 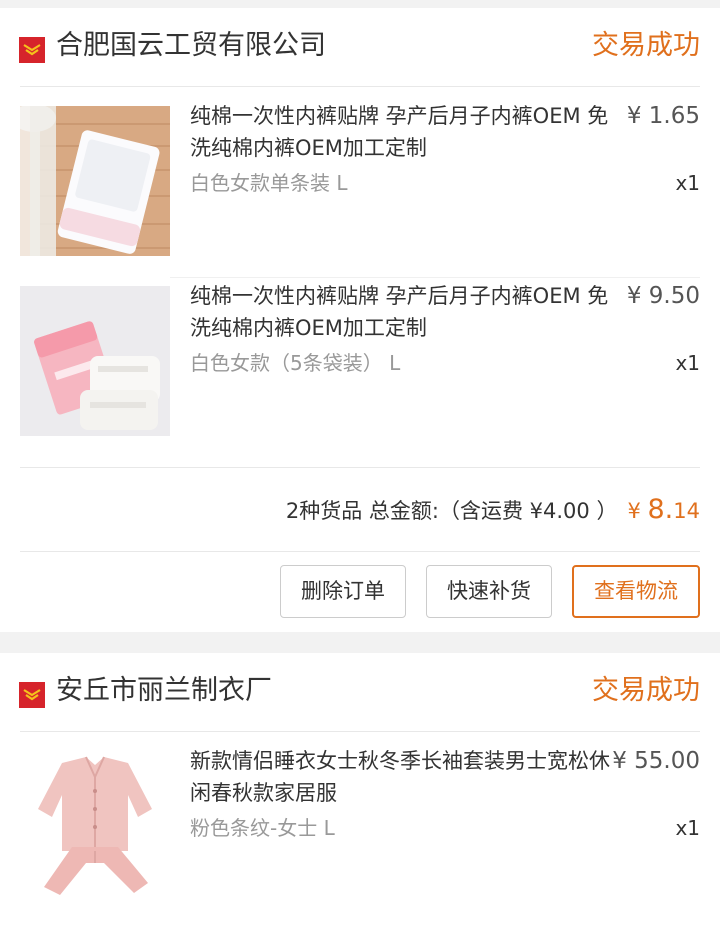 I want to click on view-logistics-button: 查看物流, so click(x=636, y=591).